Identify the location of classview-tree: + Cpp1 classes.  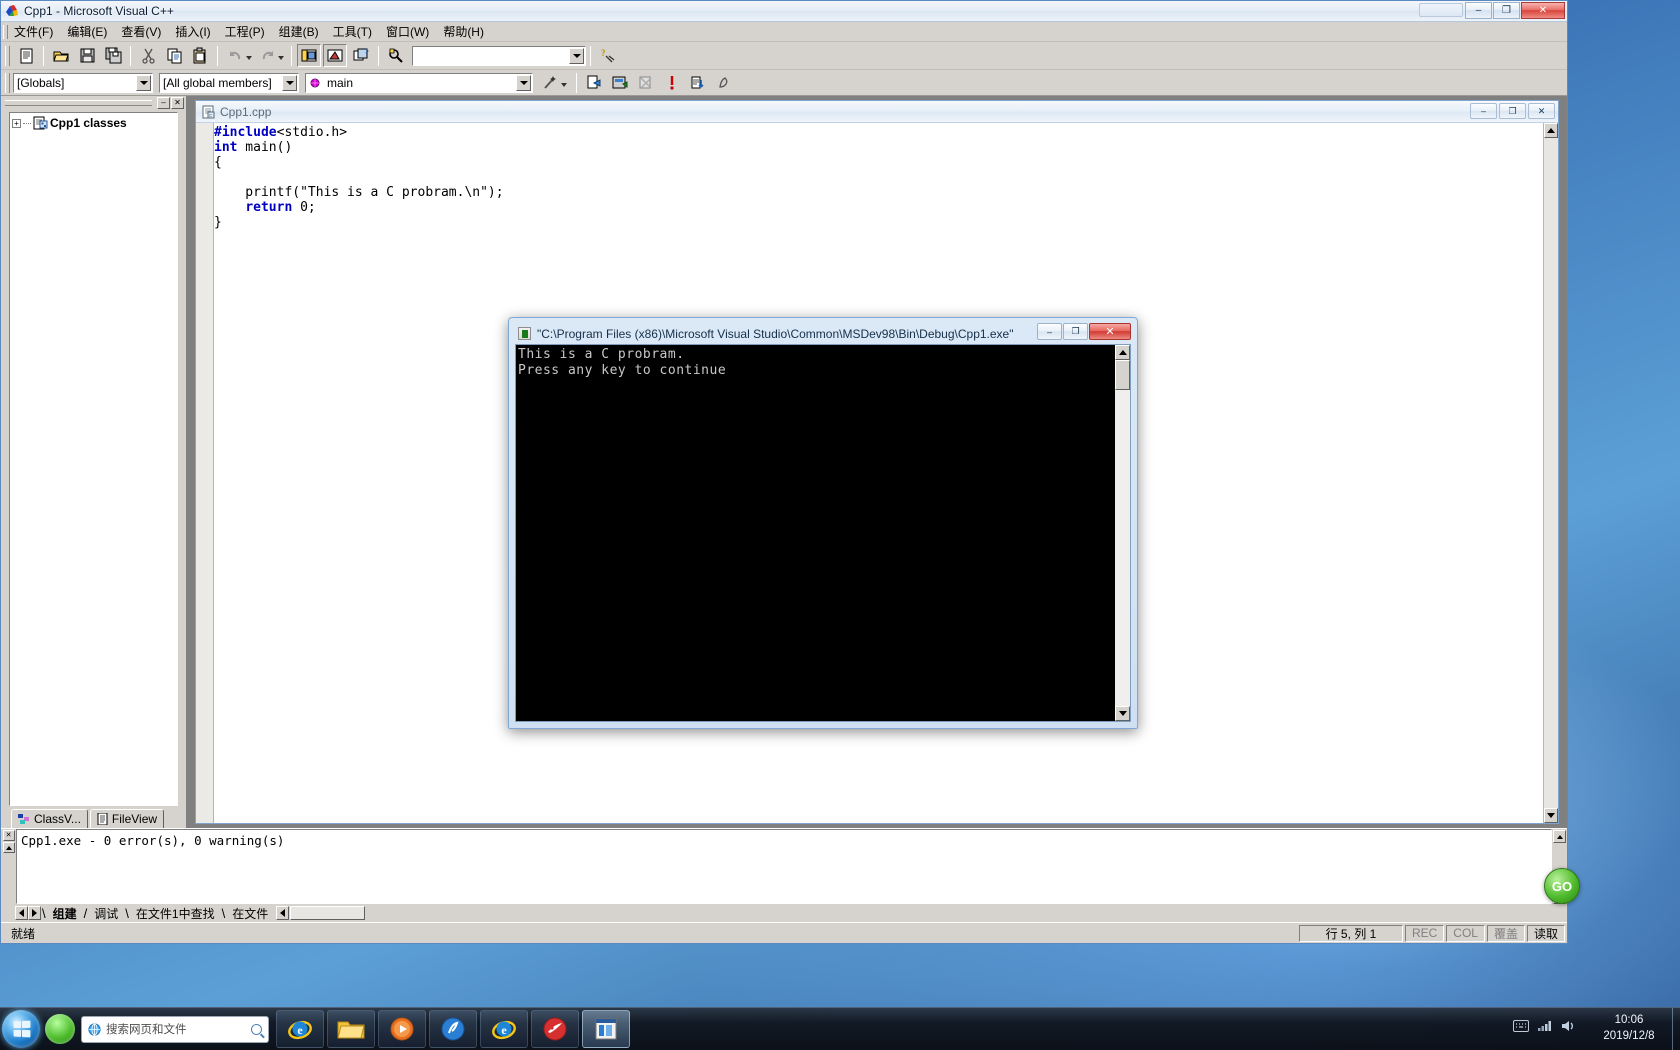
(93, 459).